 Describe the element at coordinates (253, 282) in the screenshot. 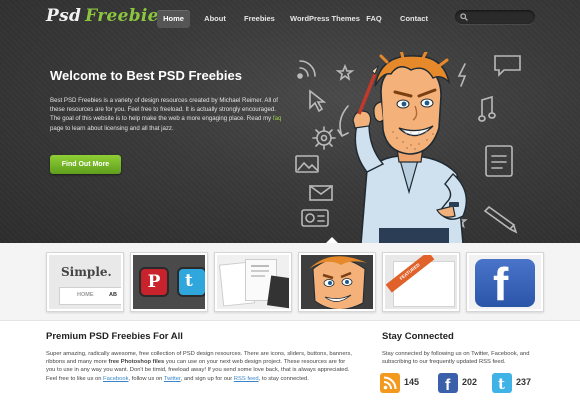

I see `thumb-paper-mockups` at that location.